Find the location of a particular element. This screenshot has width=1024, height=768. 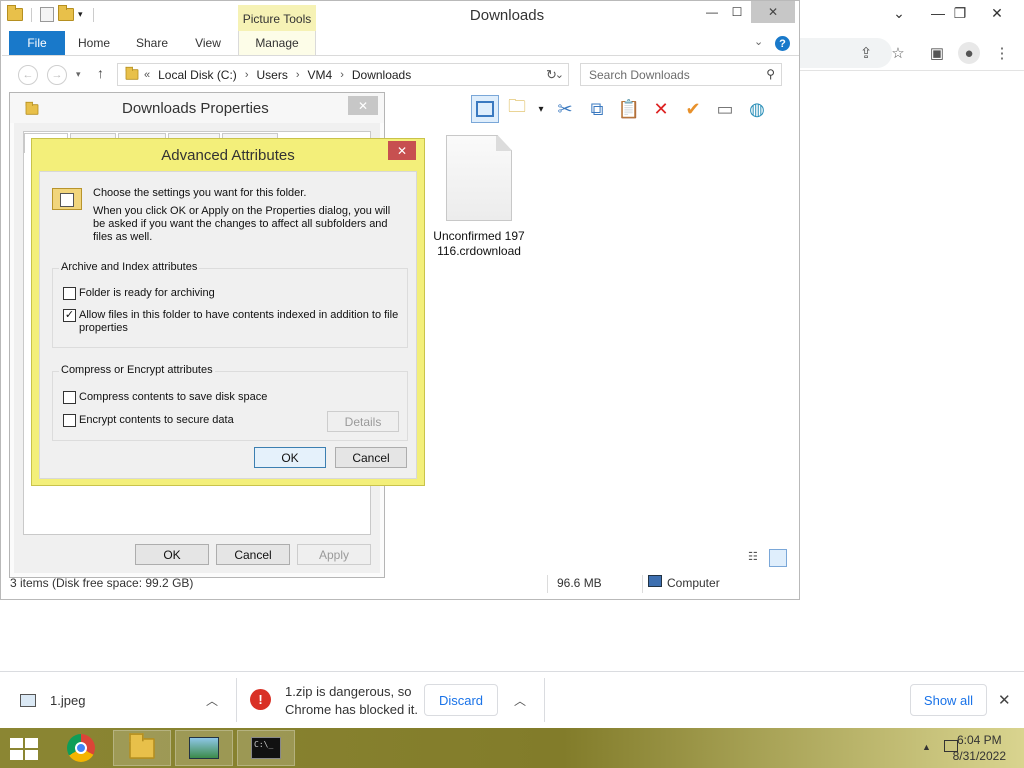

share-icon: ⇪ is located at coordinates (866, 53).